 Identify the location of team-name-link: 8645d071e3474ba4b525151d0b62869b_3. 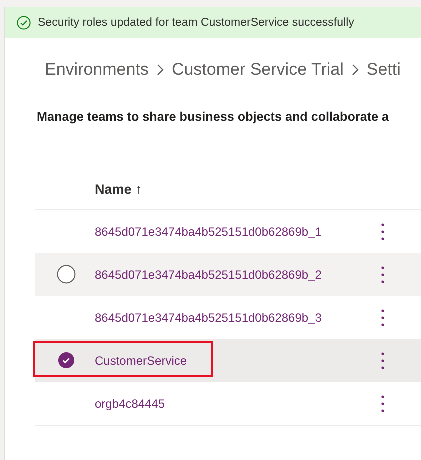
(238, 317).